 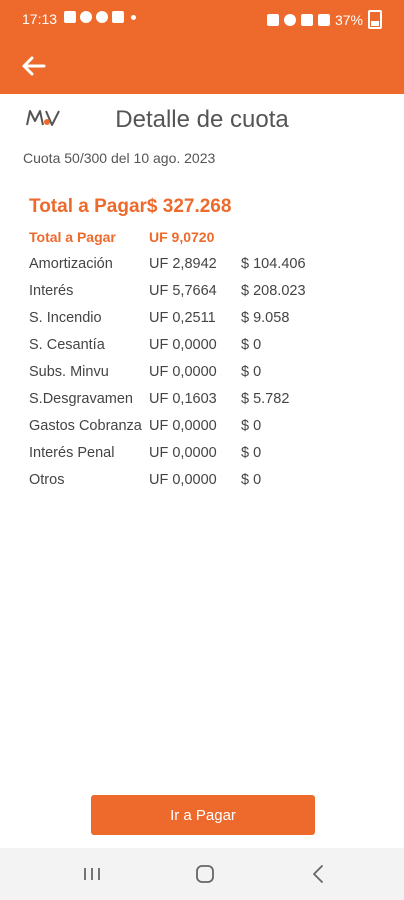 What do you see at coordinates (72, 237) in the screenshot?
I see `row-label: Total a Pagar` at bounding box center [72, 237].